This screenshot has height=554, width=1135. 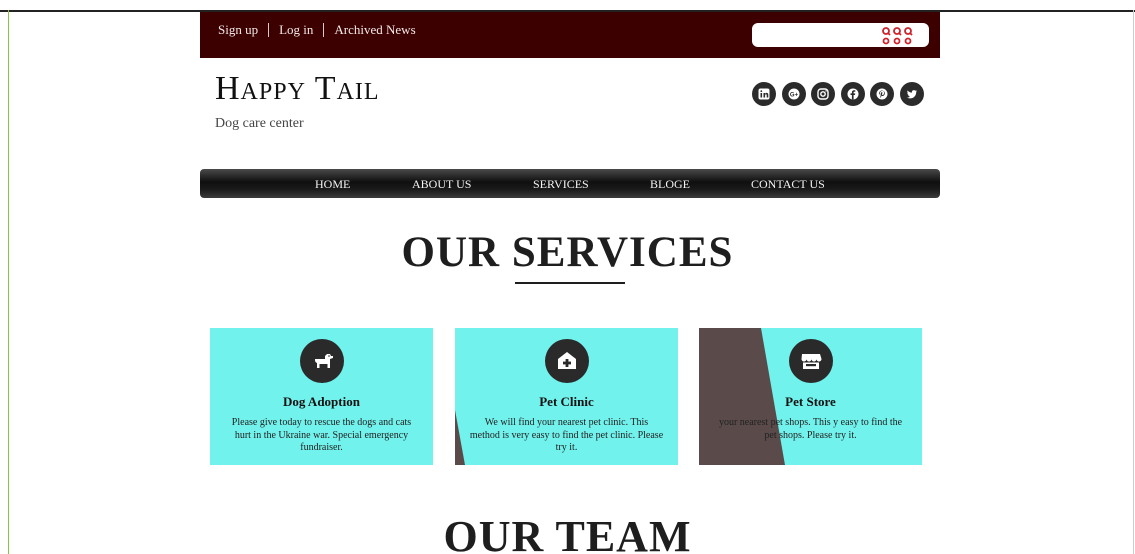 What do you see at coordinates (882, 94) in the screenshot?
I see `pinterest-icon` at bounding box center [882, 94].